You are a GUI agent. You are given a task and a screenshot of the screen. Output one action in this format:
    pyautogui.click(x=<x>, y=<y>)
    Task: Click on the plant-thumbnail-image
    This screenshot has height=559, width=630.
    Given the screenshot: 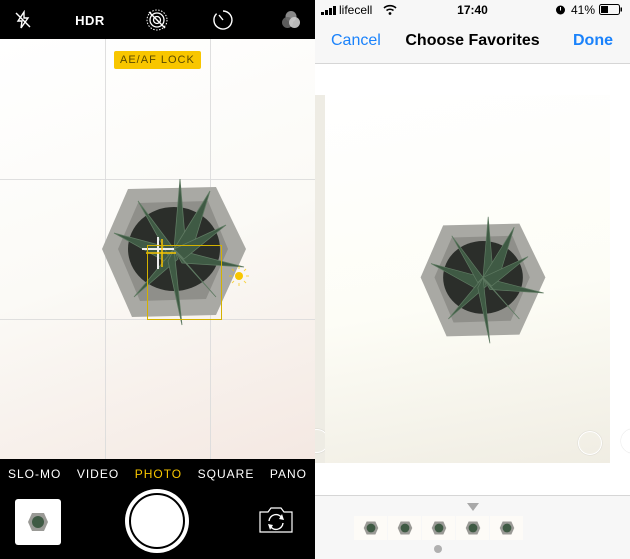 What is the action you would take?
    pyautogui.click(x=38, y=522)
    